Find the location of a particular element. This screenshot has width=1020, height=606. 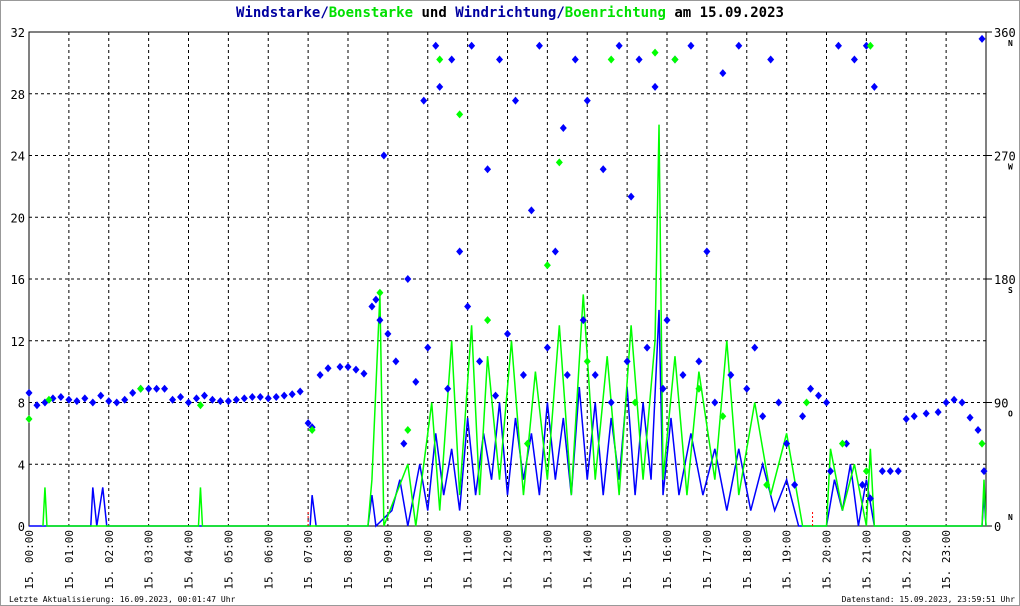

y2-tick-label: 0 is located at coordinates (997, 527).